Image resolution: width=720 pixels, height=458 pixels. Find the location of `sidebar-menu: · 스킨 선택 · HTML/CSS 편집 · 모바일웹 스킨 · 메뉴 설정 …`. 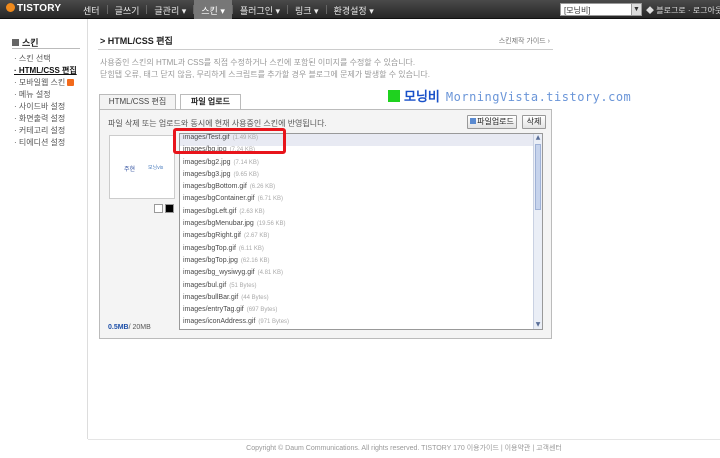

sidebar-menu: · 스킨 선택 · HTML/CSS 편집 · 모바일웹 스킨 · 메뉴 설정 … is located at coordinates (45, 101).